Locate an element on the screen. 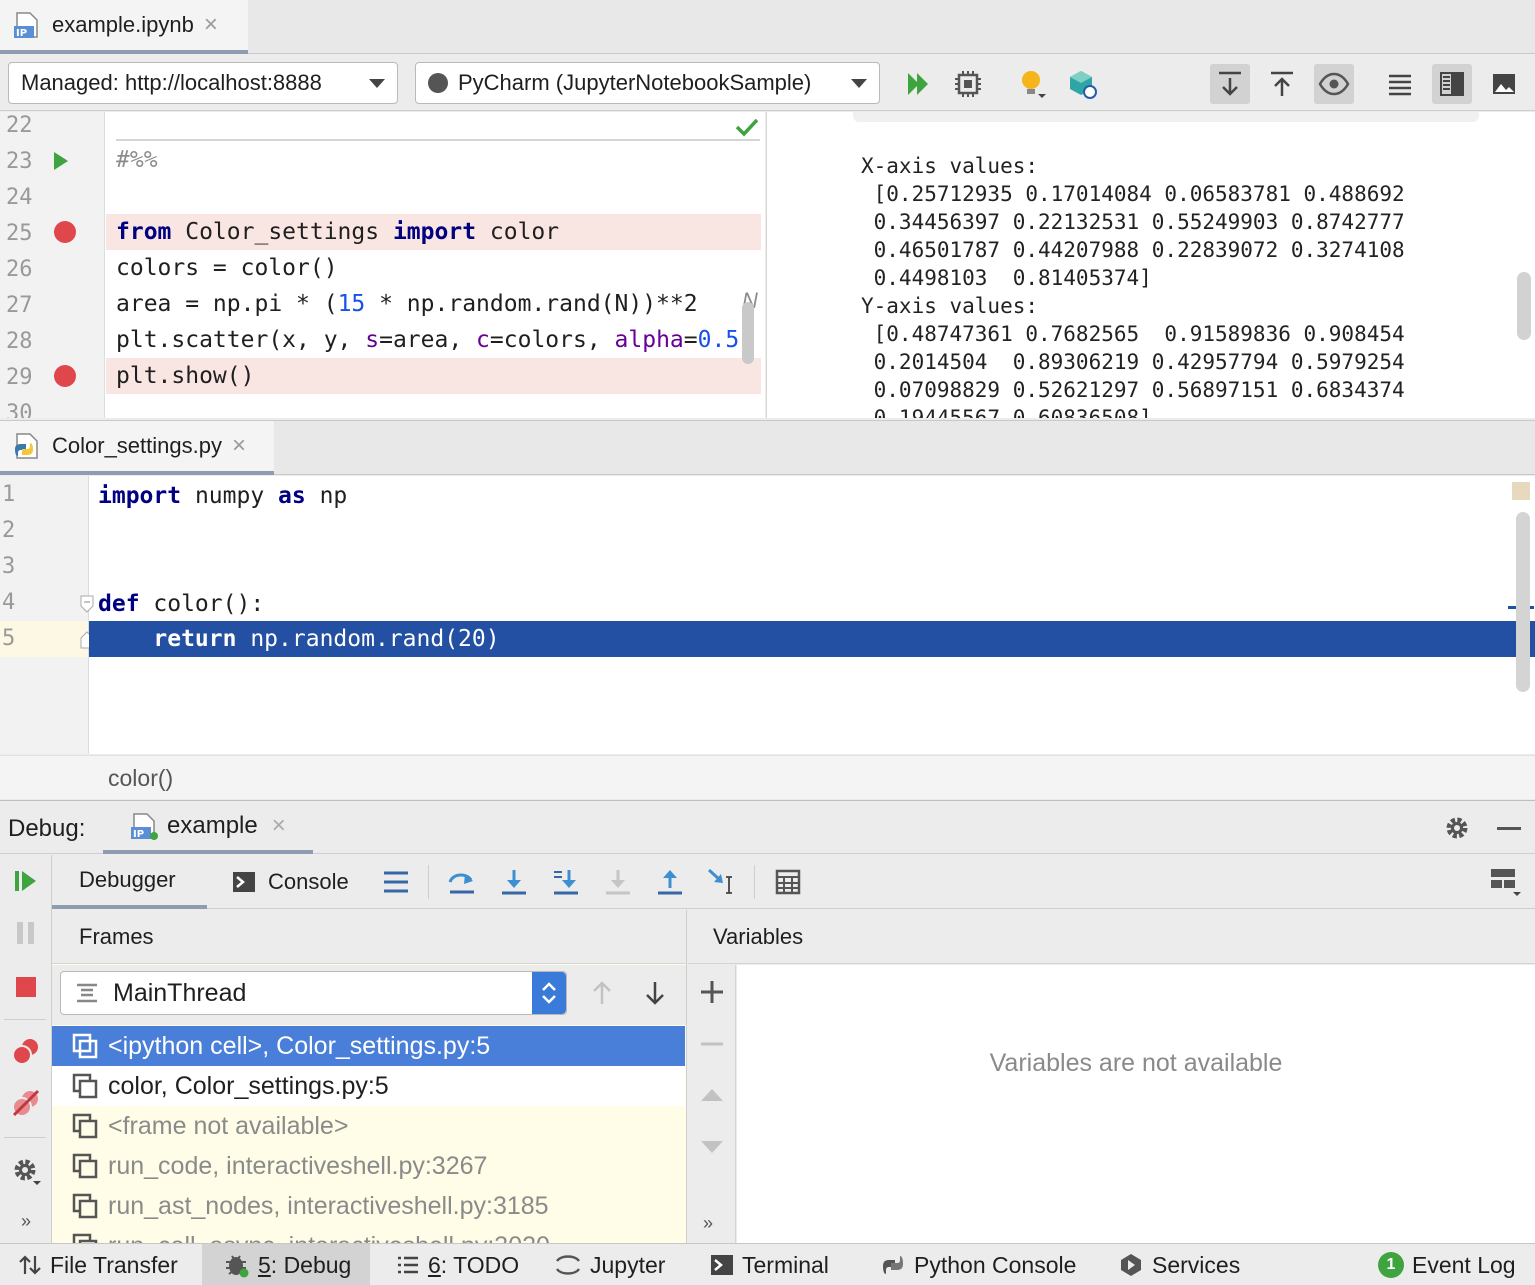 This screenshot has height=1285, width=1535. frame-label: run_ast_nodes, interactiveshell.py:3185 is located at coordinates (328, 1205).